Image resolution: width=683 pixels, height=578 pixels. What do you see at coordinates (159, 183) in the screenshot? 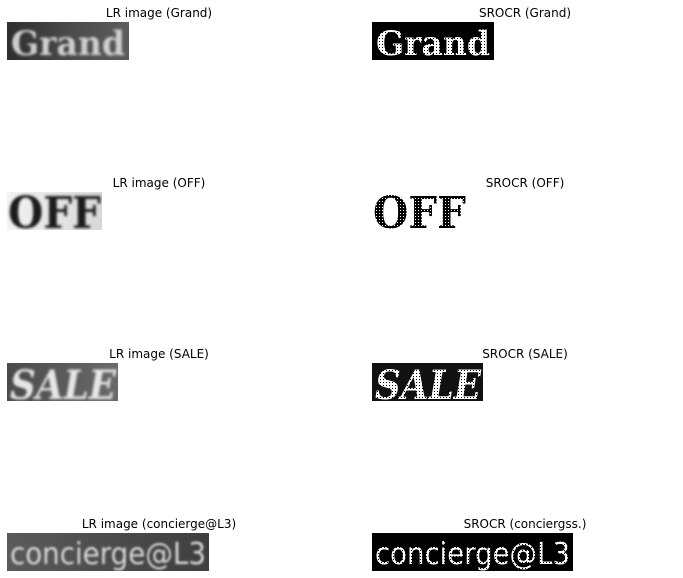
I see `lr-caption-off: LR image (OFF)` at bounding box center [159, 183].